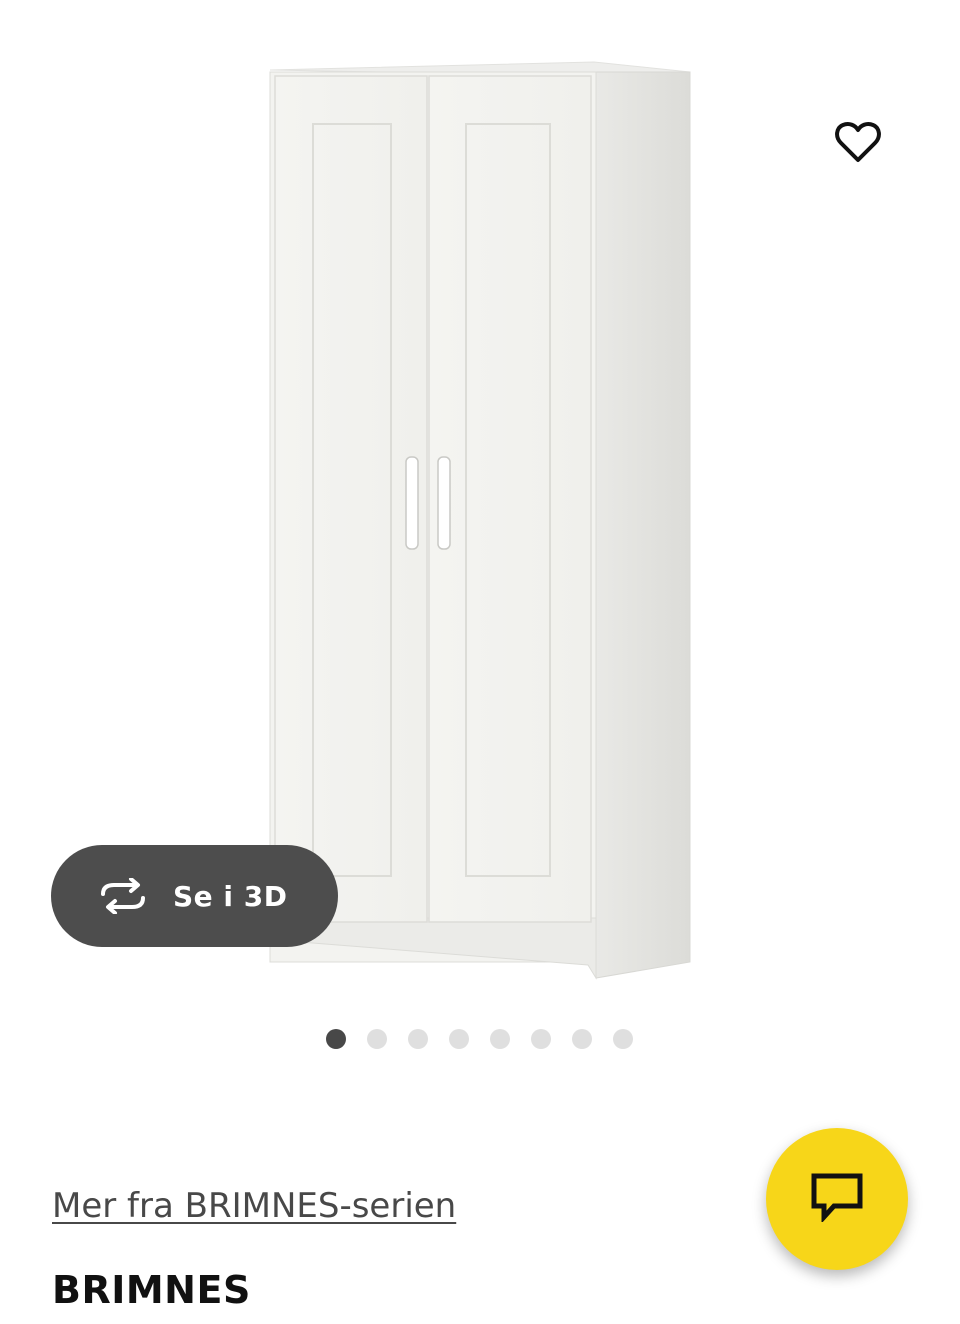 This screenshot has width=960, height=1324. I want to click on chat-button, so click(837, 1199).